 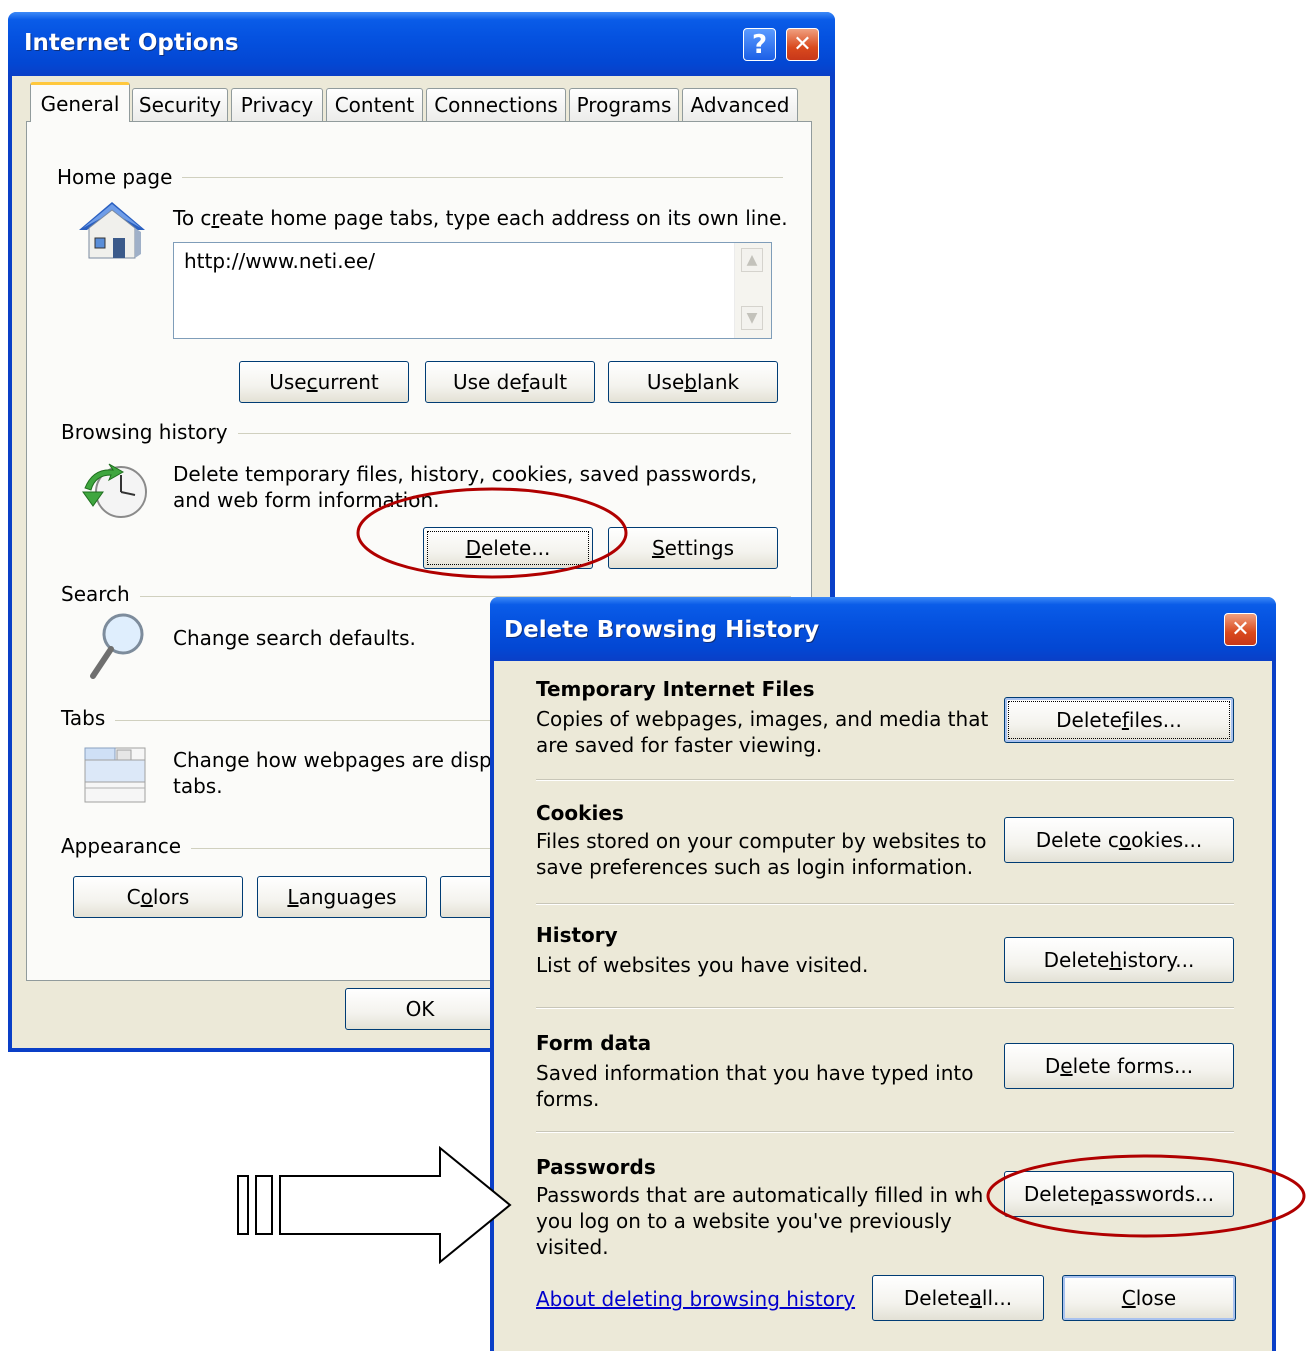 I want to click on tabs-window-icon, so click(x=115, y=775).